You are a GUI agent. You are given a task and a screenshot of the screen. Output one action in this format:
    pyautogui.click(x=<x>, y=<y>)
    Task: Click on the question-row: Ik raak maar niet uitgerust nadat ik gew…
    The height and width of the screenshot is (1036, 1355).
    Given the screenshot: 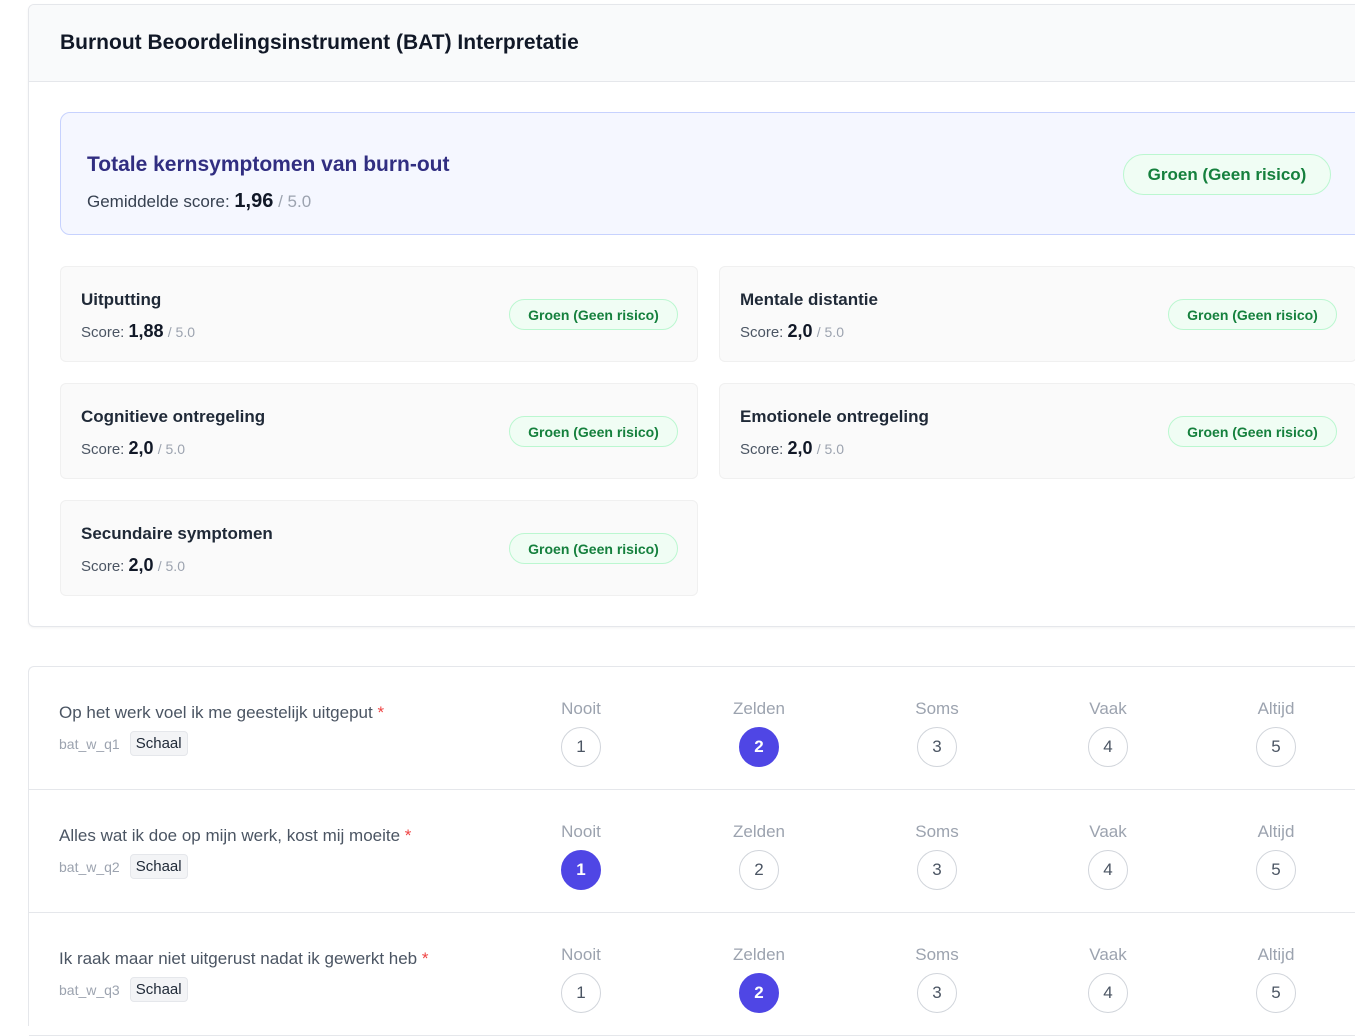 What is the action you would take?
    pyautogui.click(x=692, y=974)
    